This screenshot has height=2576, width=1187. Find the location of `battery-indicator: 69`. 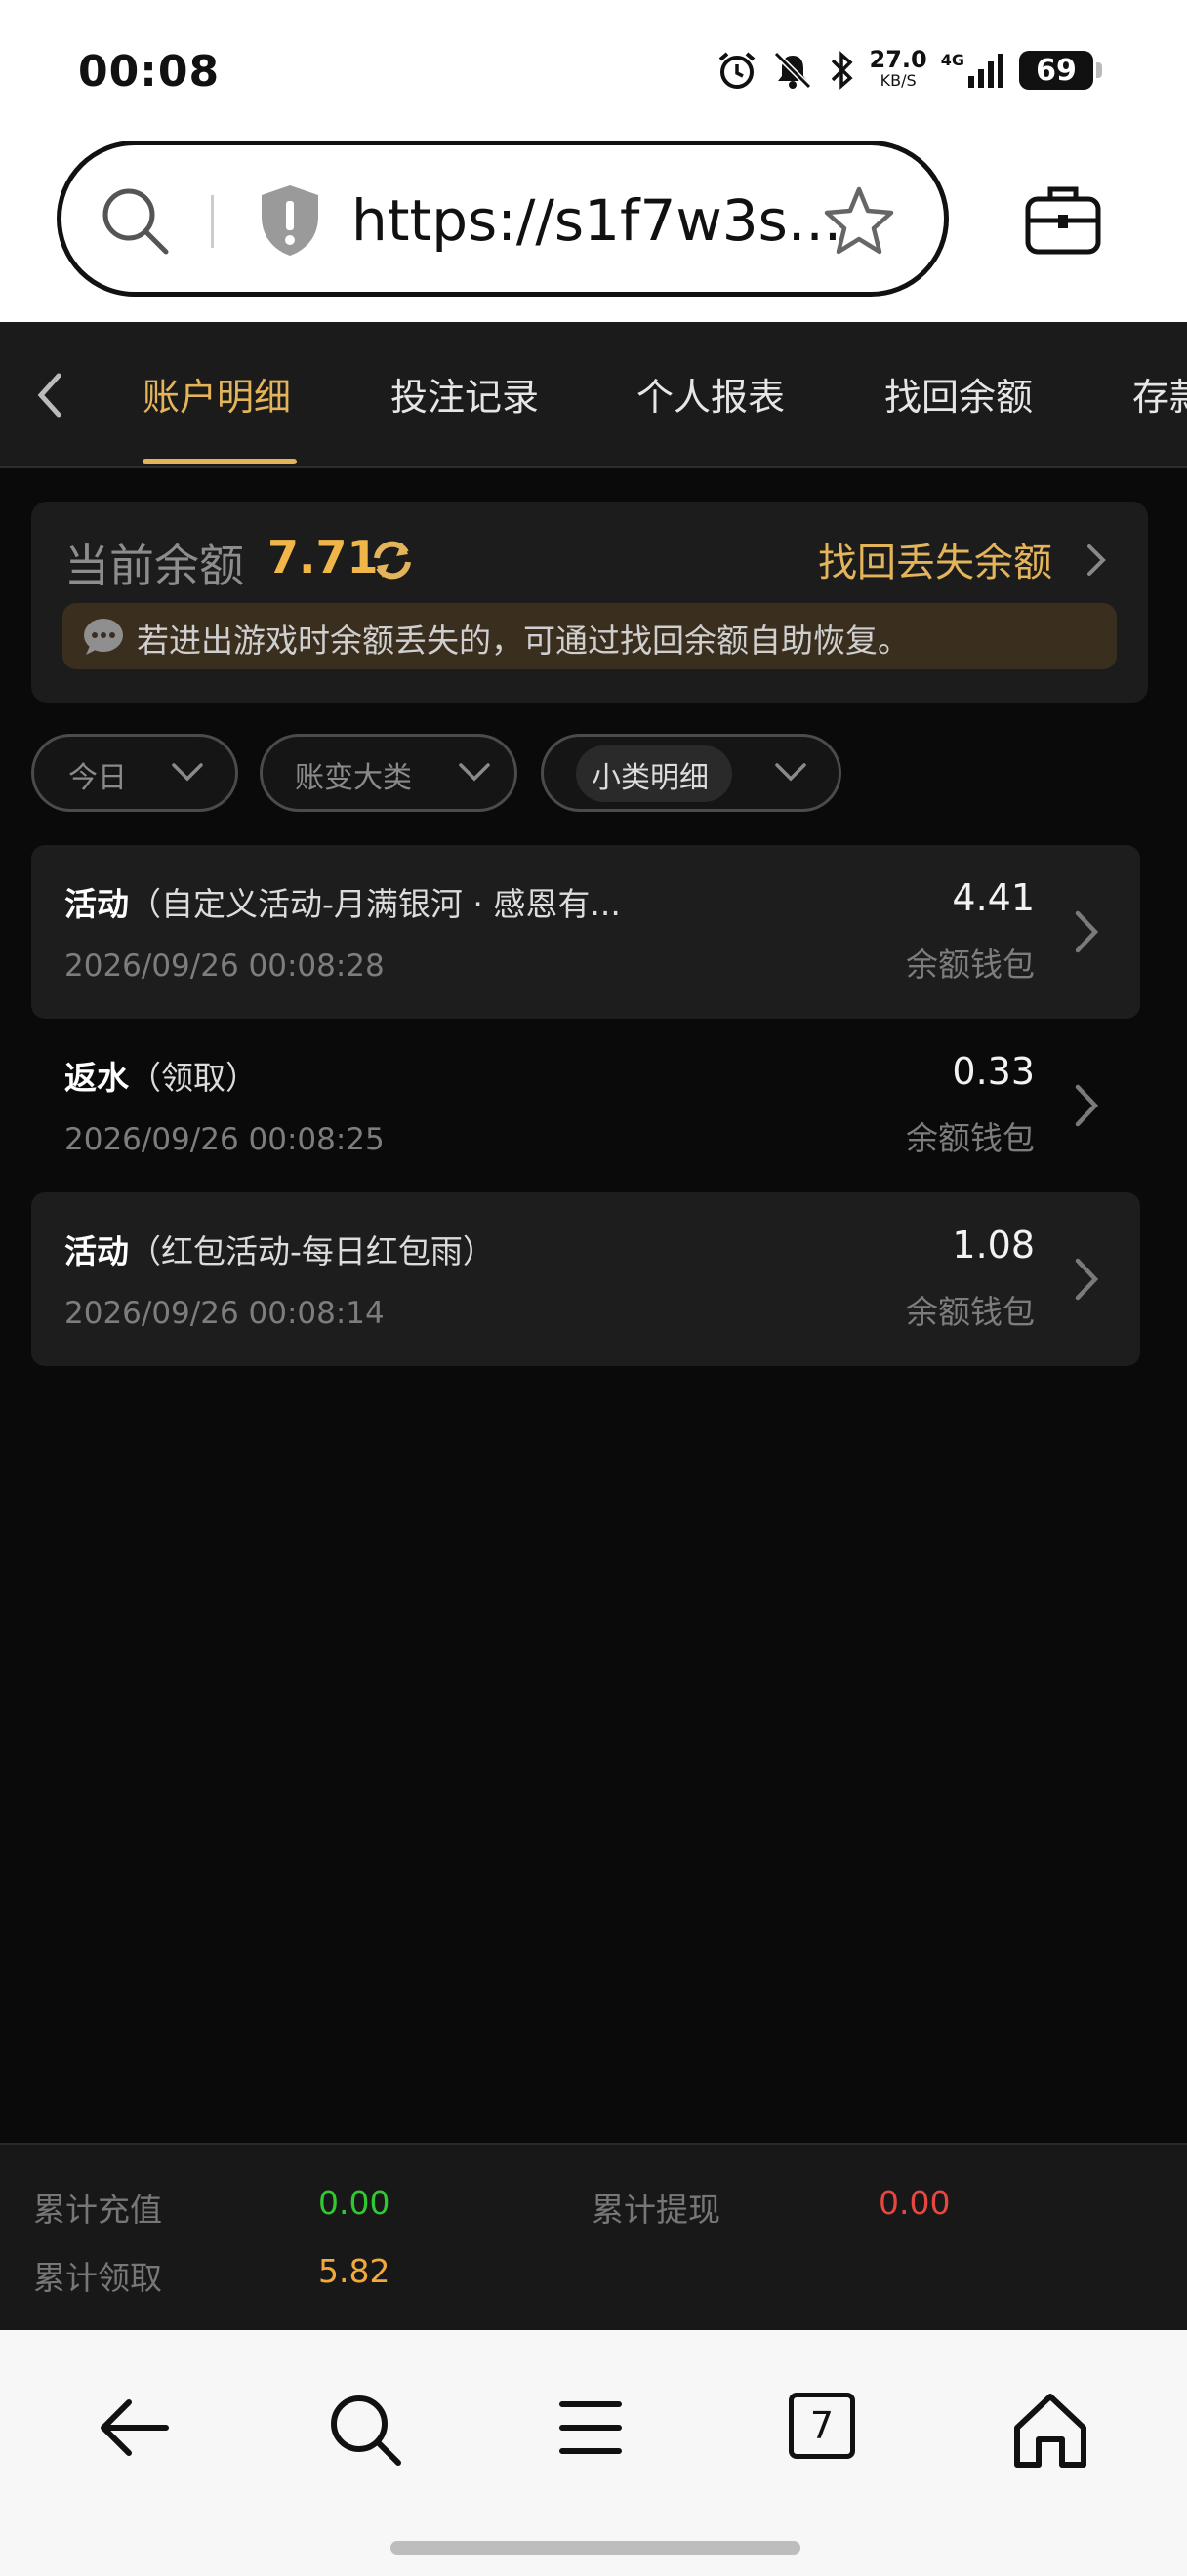

battery-indicator: 69 is located at coordinates (1060, 70).